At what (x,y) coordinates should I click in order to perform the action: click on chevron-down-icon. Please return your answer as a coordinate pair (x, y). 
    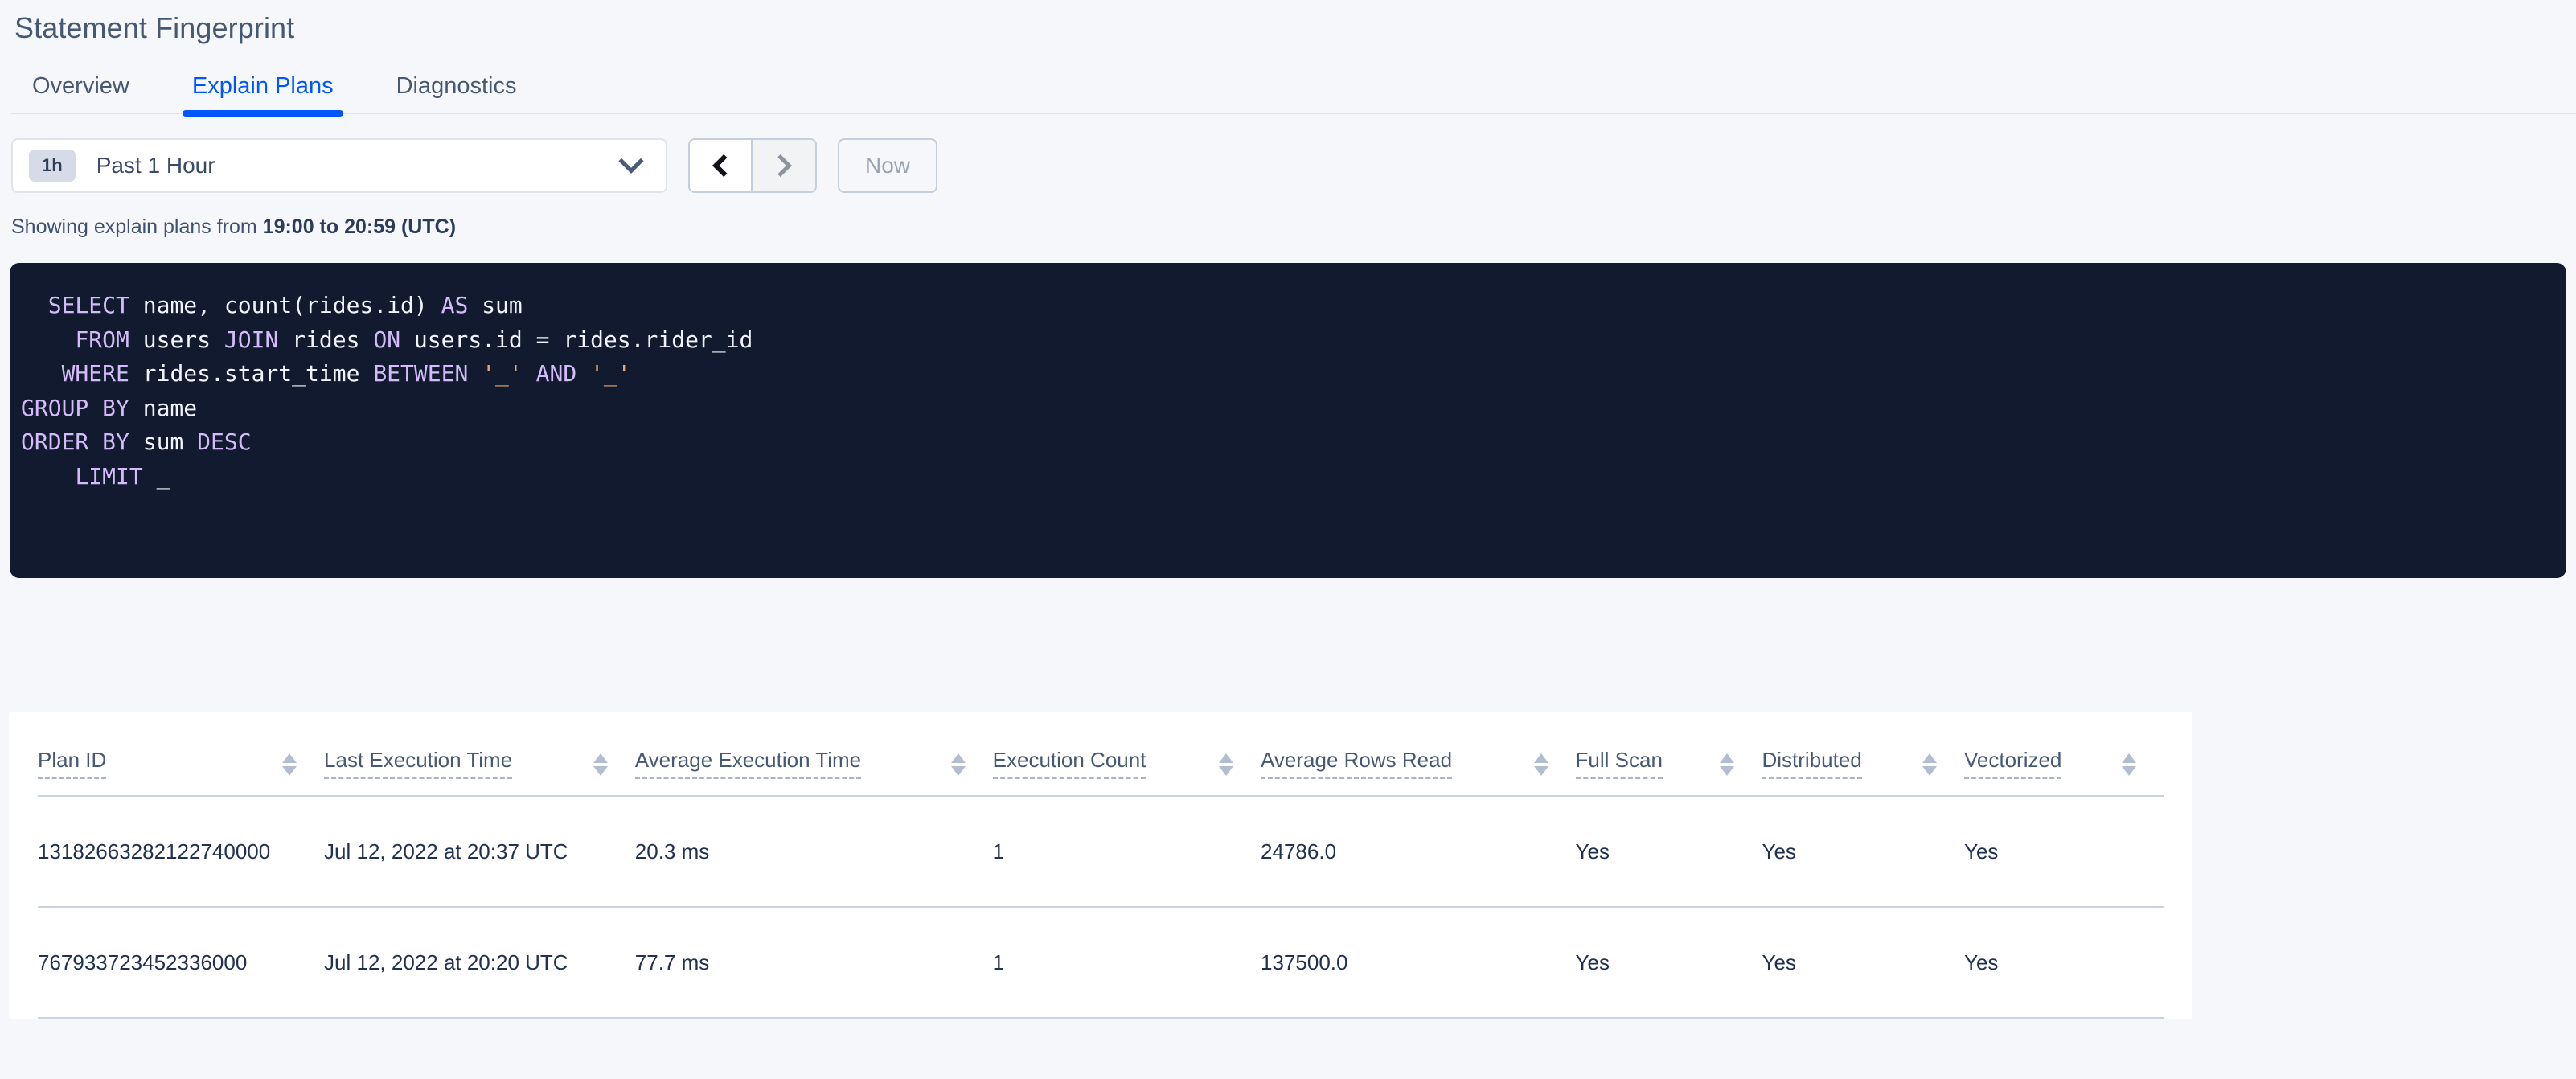
    Looking at the image, I should click on (631, 161).